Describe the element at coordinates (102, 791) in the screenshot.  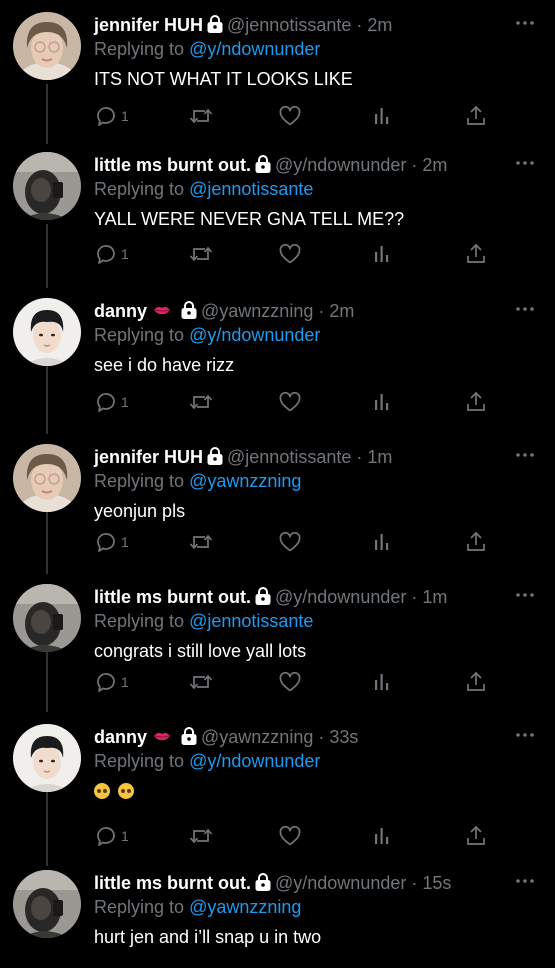
I see `pleading-face-emoji` at that location.